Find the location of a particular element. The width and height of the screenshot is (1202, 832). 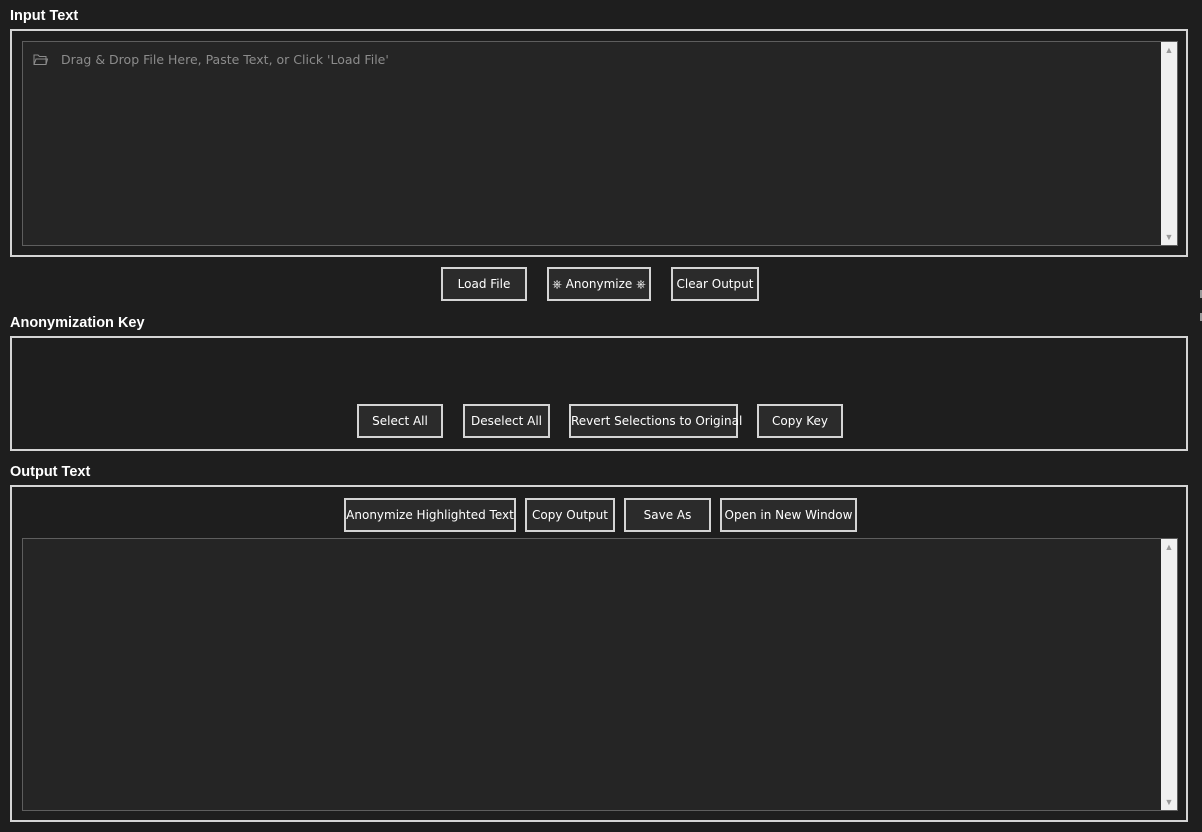

output-text-title: Output Text is located at coordinates (50, 472).